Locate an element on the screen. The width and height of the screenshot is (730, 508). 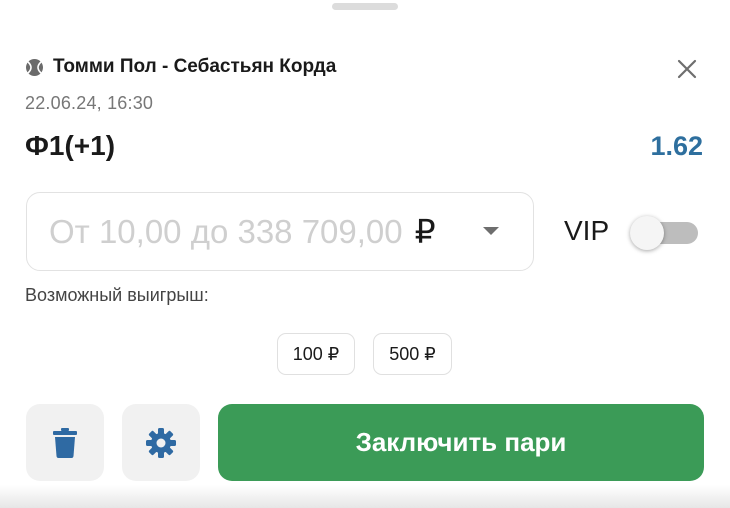
quick-amount-100-button: 100 ₽ is located at coordinates (316, 354).